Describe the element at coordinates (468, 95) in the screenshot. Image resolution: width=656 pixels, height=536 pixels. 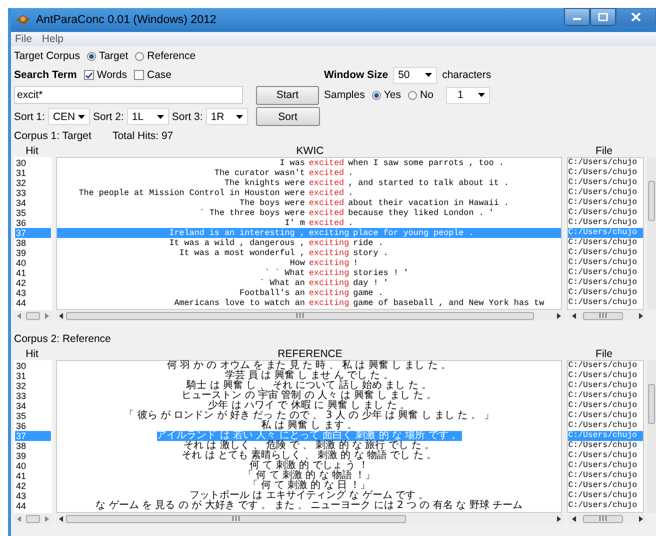
I see `samples-dropdown: 1` at that location.